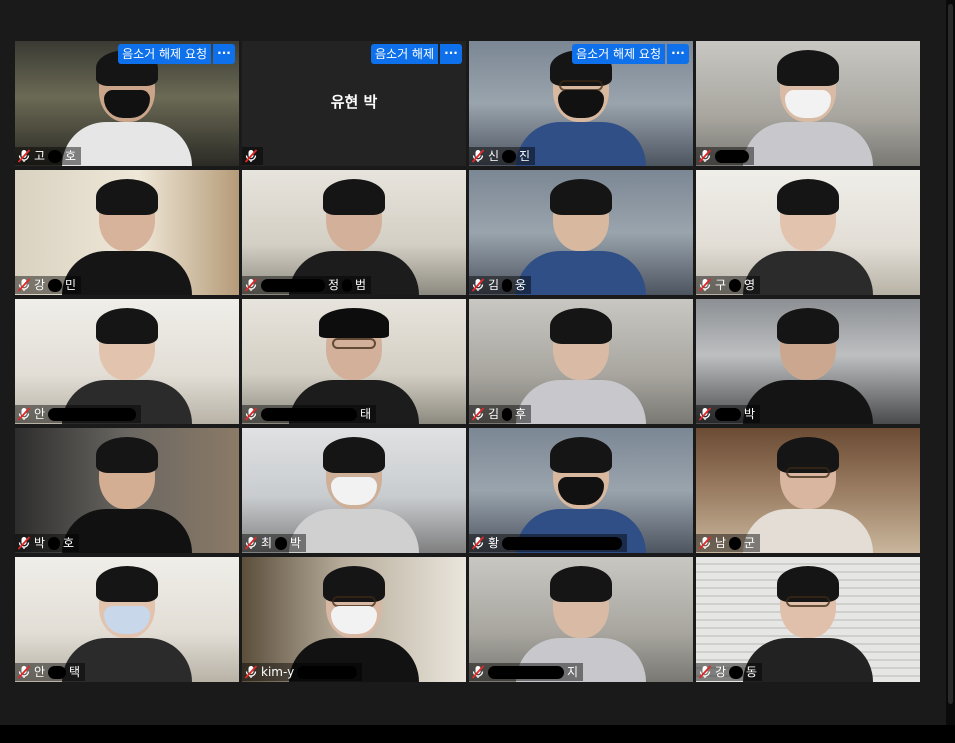  Describe the element at coordinates (494, 285) in the screenshot. I see `name-first-part: 김` at that location.